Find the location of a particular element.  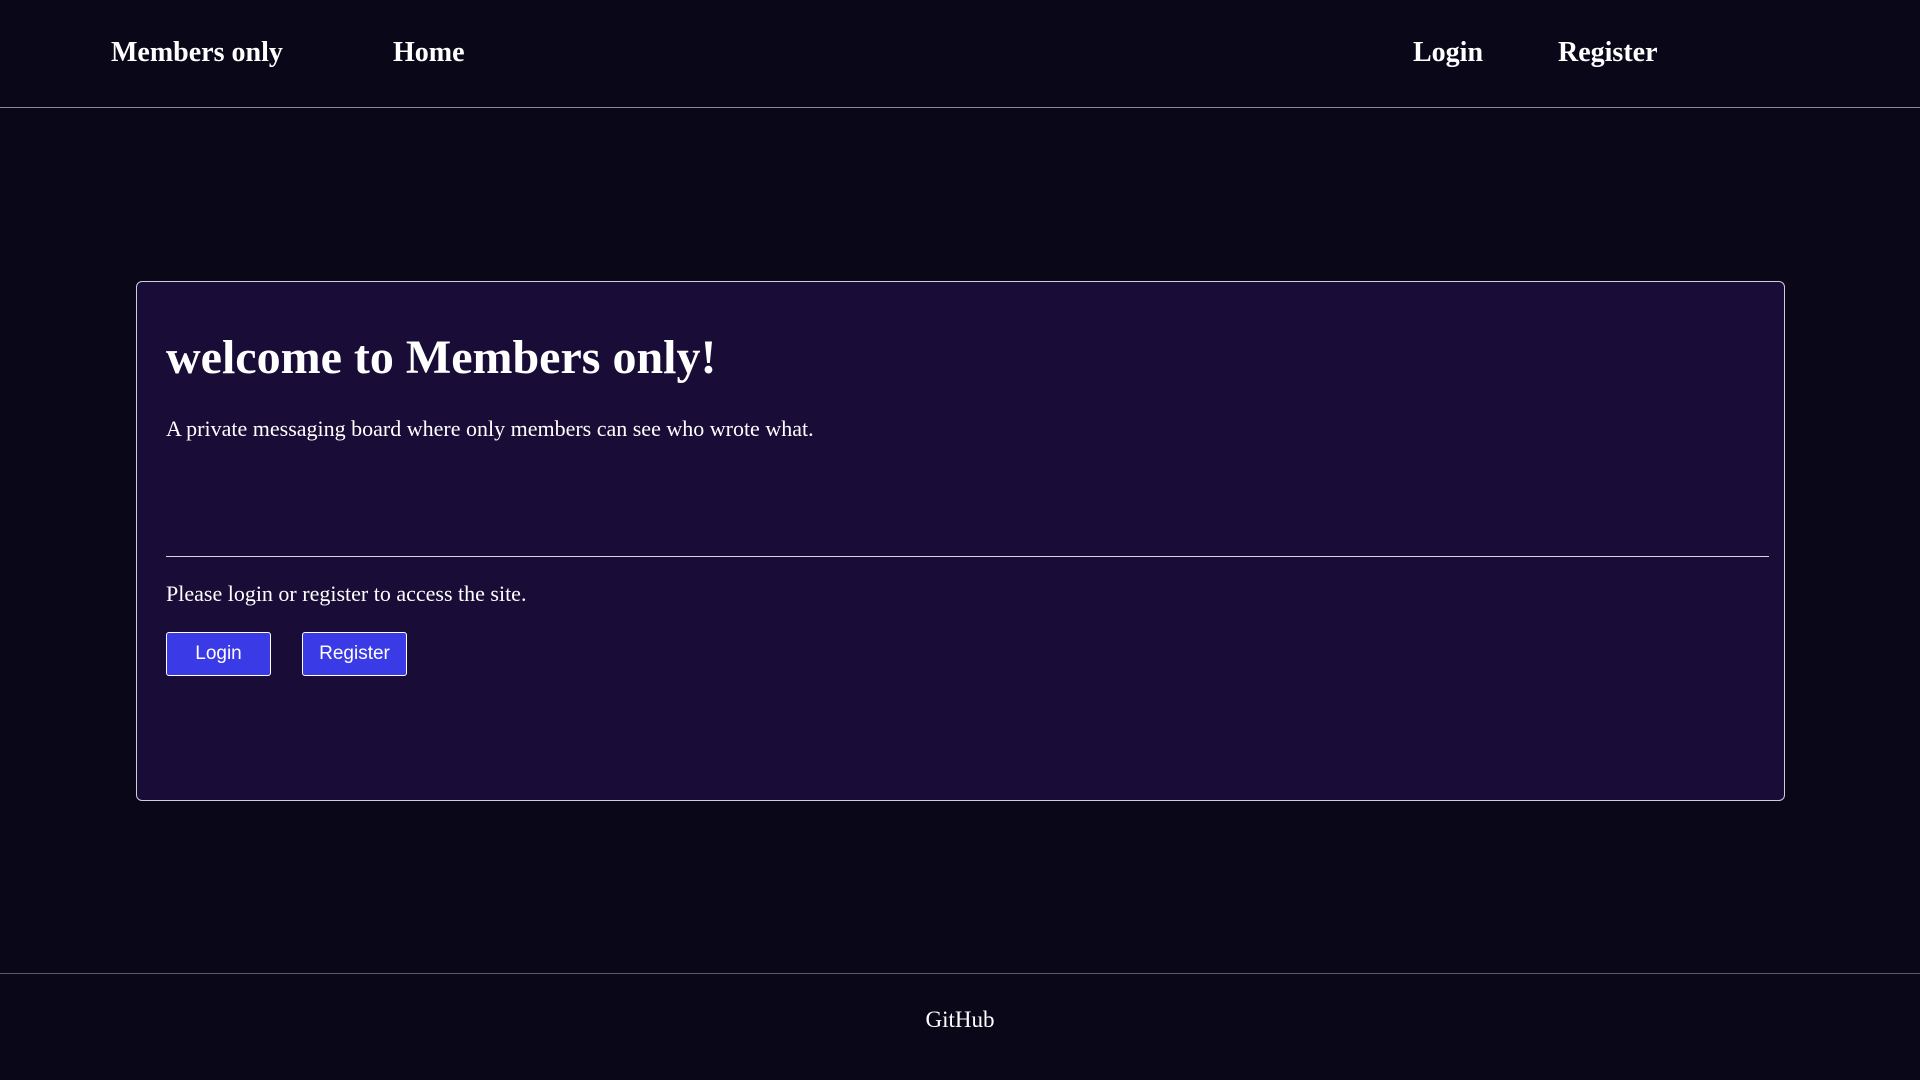

footer: GitHub is located at coordinates (960, 1026).